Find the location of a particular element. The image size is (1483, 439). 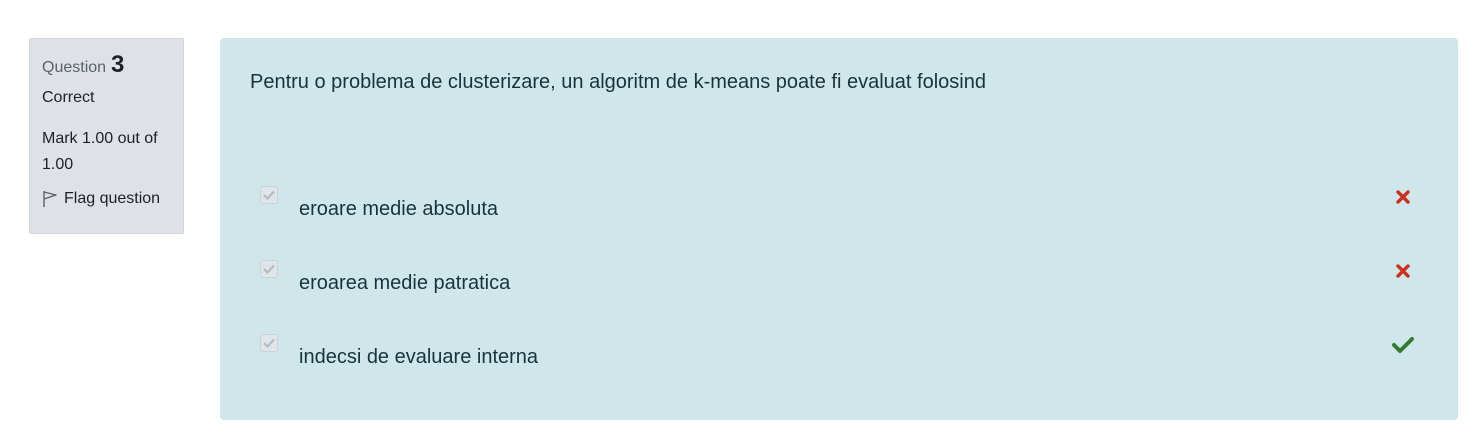

answer-option: eroarea medie patratica is located at coordinates (840, 280).